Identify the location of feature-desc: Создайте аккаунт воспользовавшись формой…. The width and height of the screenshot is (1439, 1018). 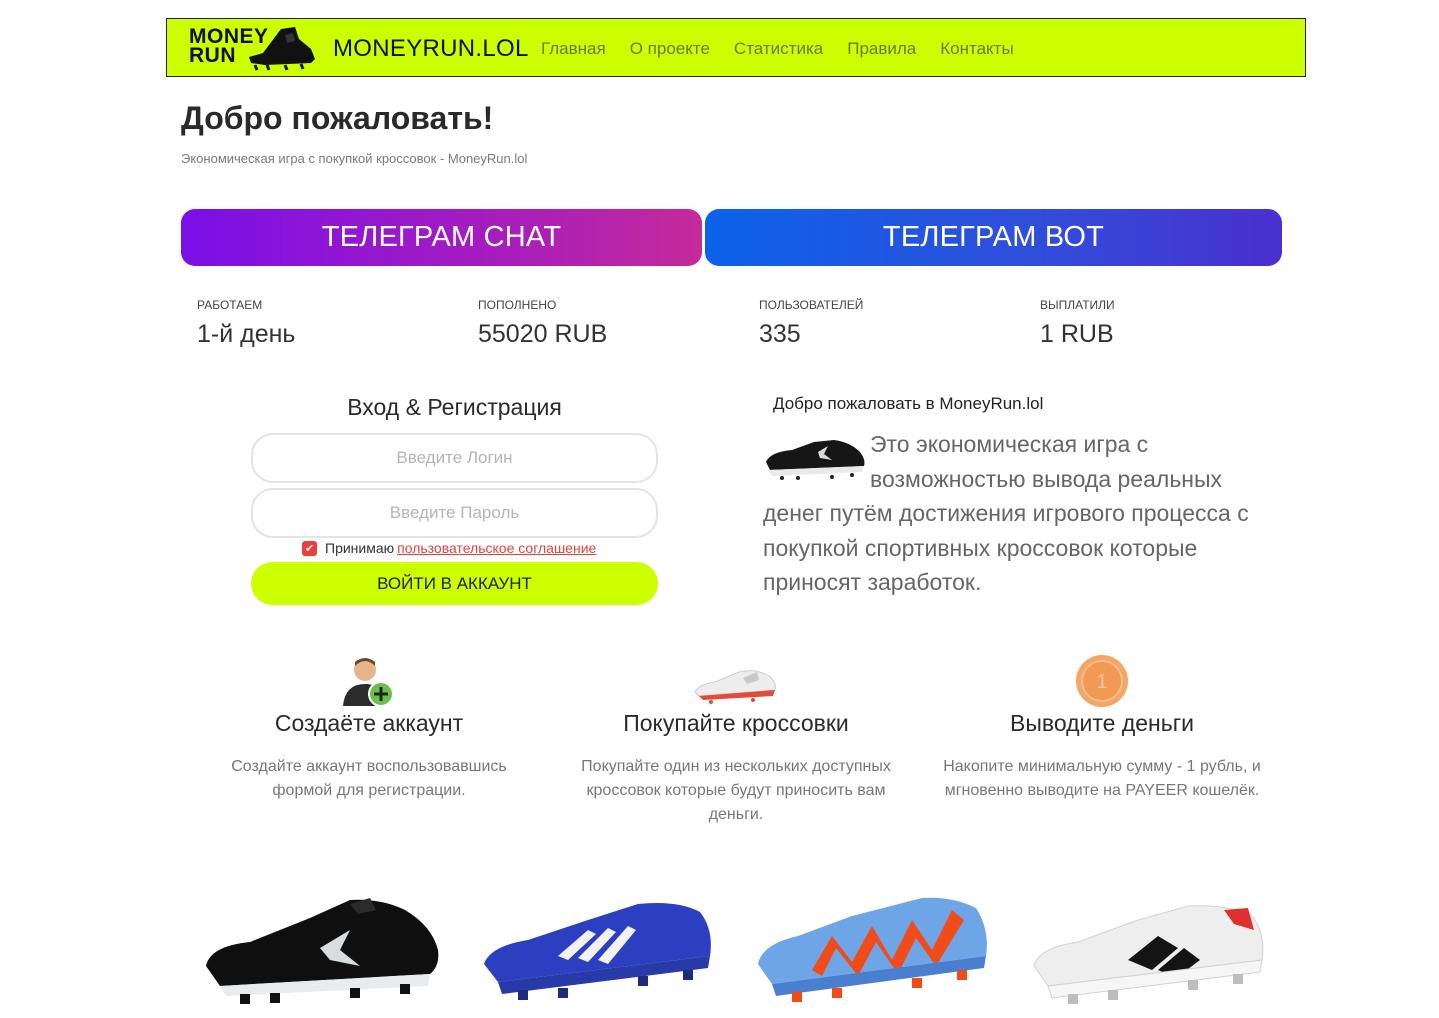
(369, 778).